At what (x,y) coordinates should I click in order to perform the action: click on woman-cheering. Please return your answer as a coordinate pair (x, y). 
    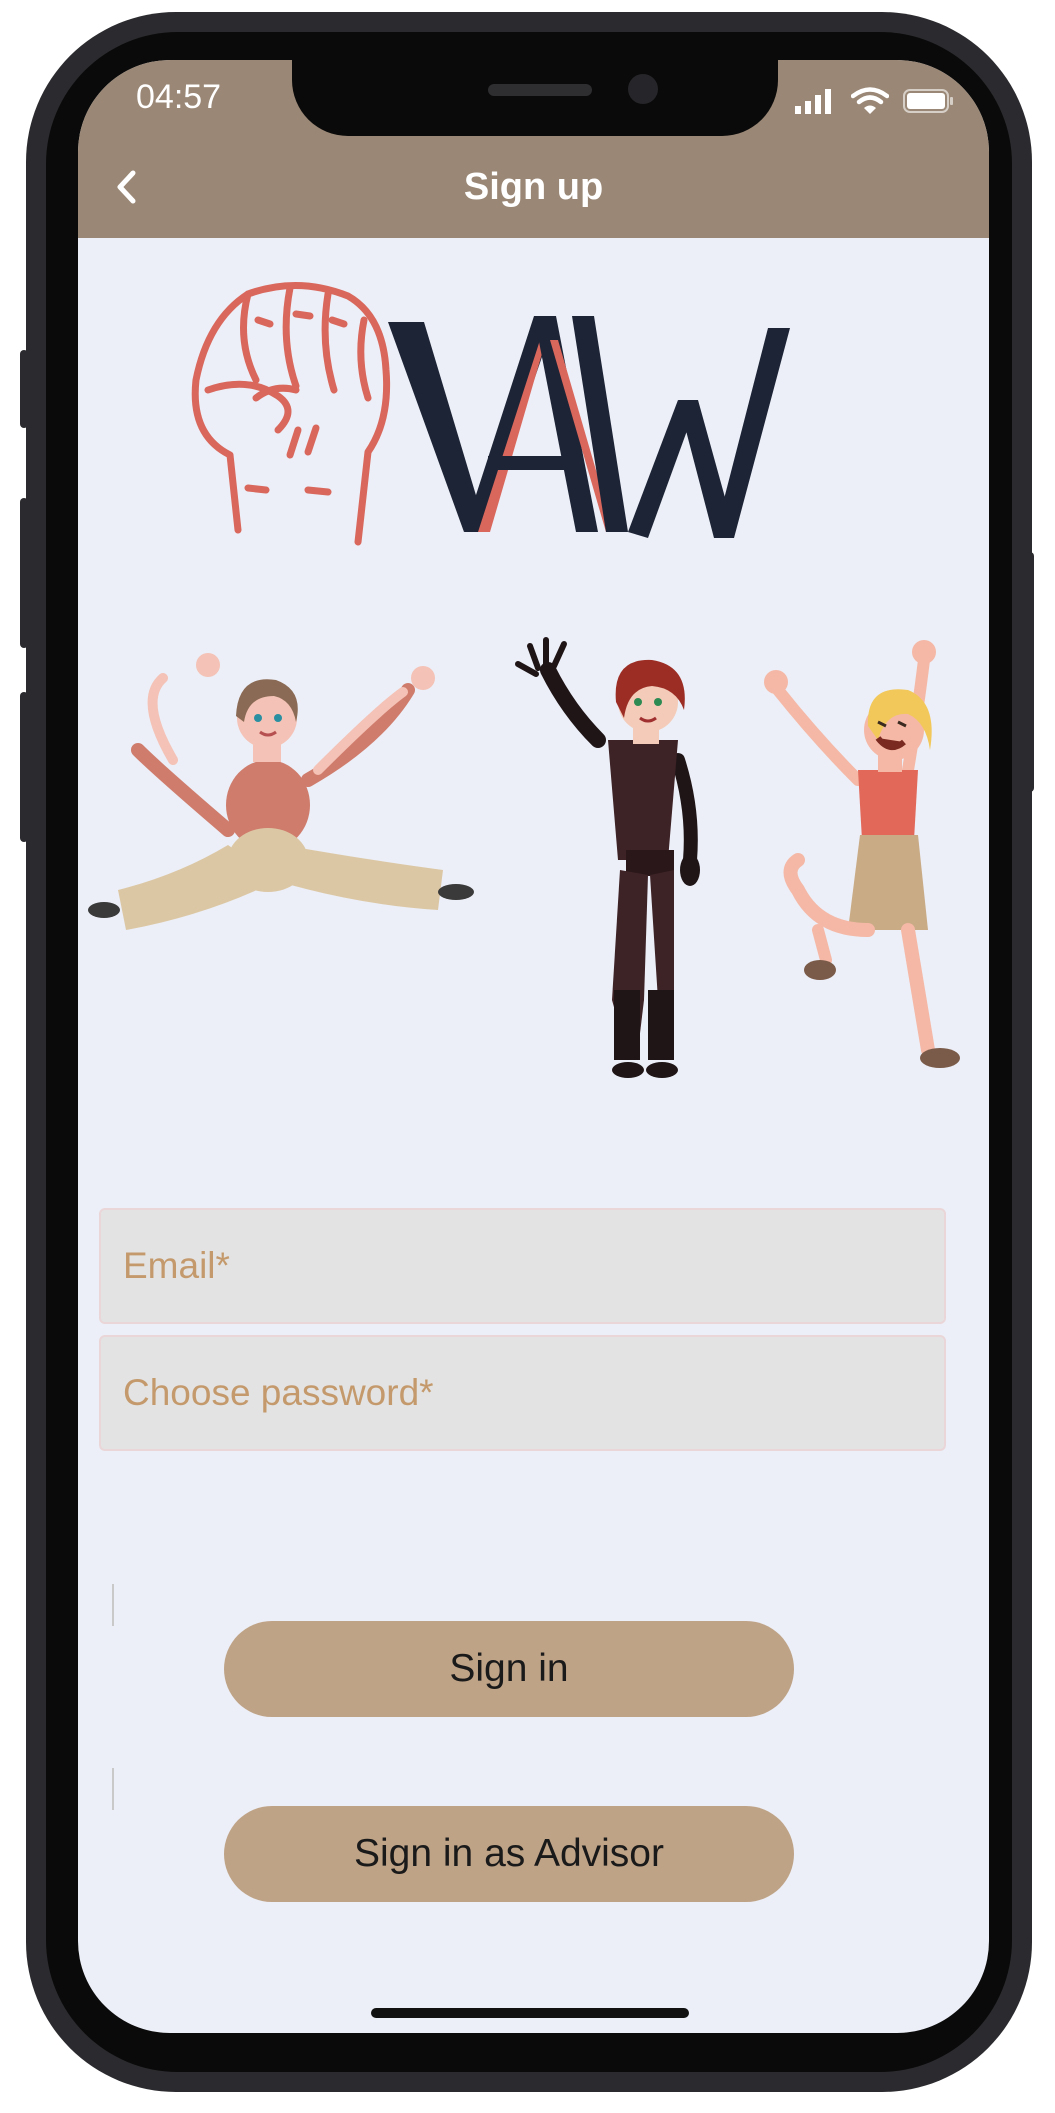
    Looking at the image, I should click on (862, 854).